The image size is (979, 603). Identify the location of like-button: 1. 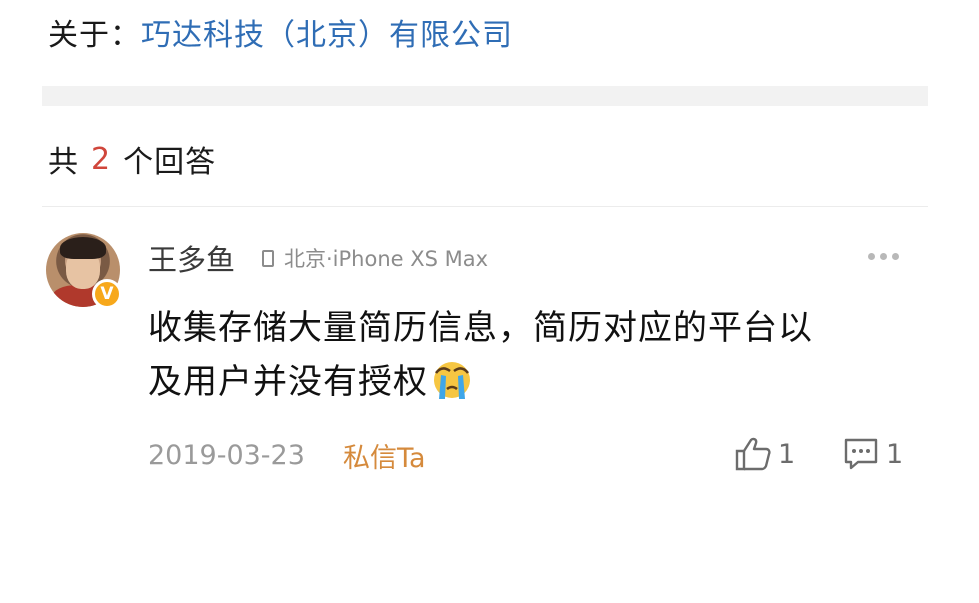
(764, 454).